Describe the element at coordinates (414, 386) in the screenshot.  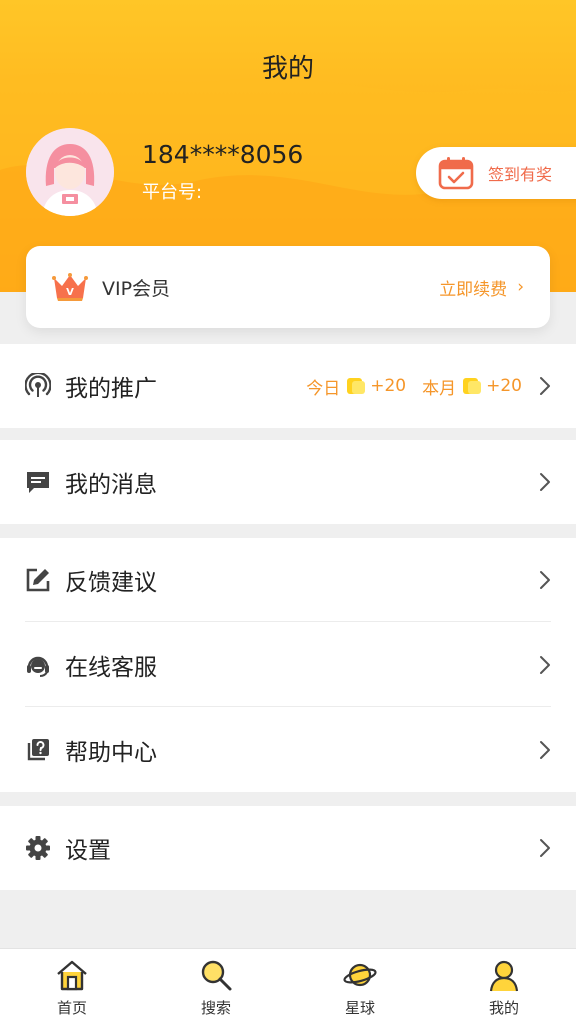
I see `promotion-stats: 今日 +20 本月 +20` at that location.